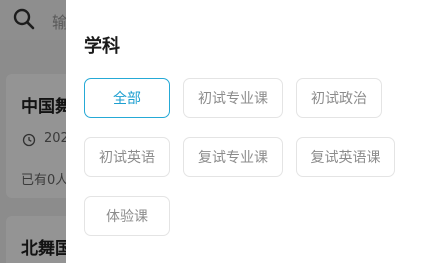  What do you see at coordinates (233, 157) in the screenshot?
I see `filter-option-retest-major: 复试专业课` at bounding box center [233, 157].